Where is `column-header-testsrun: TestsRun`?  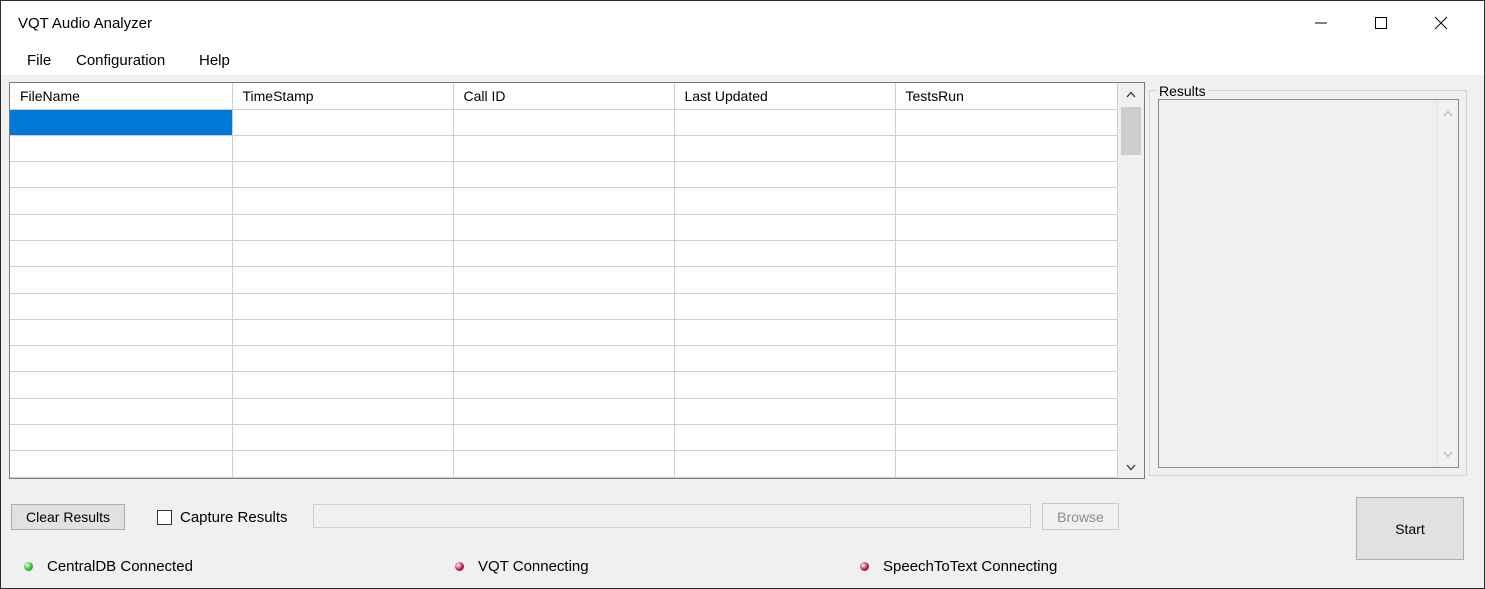
column-header-testsrun: TestsRun is located at coordinates (1006, 96).